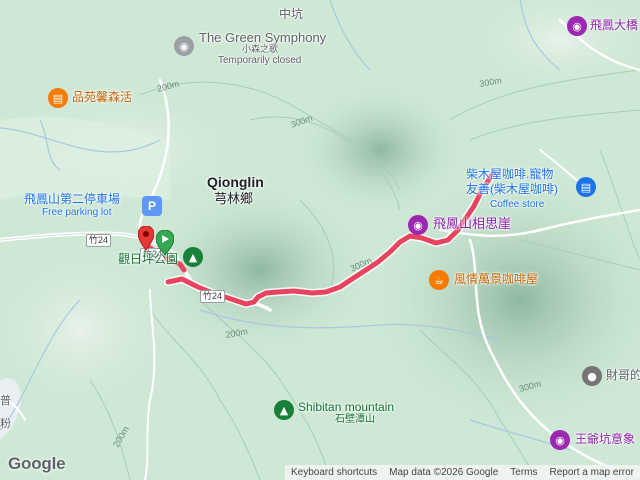  What do you see at coordinates (439, 280) in the screenshot?
I see `coffee-cup-icon: ☕` at bounding box center [439, 280].